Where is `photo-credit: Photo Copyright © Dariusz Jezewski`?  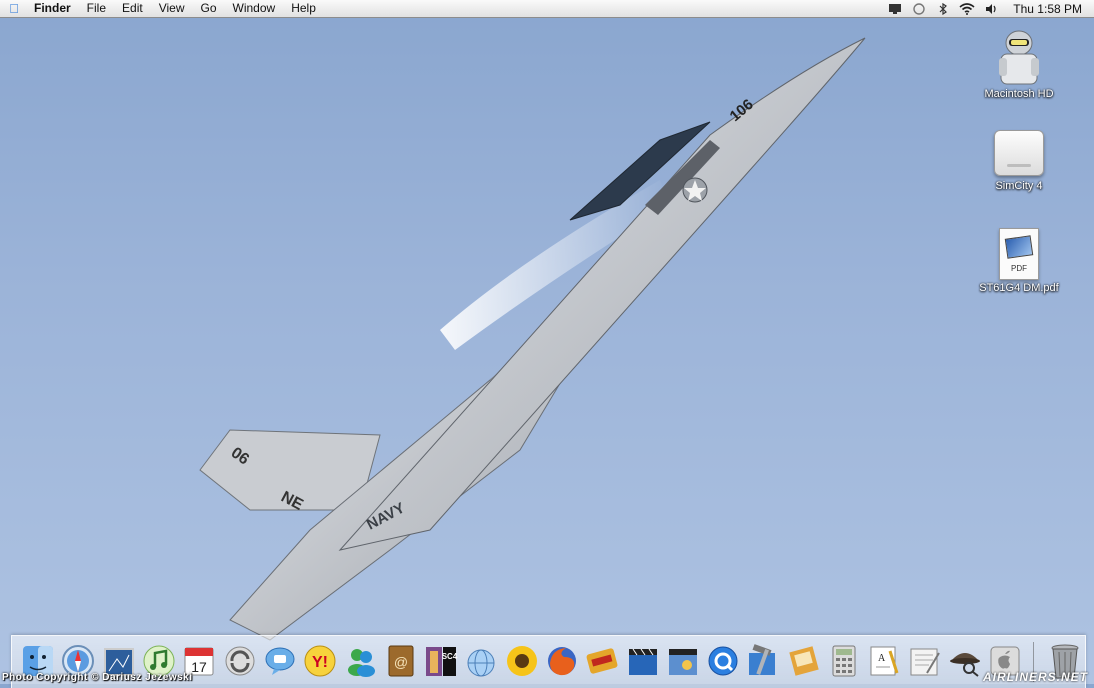
photo-credit: Photo Copyright © Dariusz Jezewski is located at coordinates (97, 677).